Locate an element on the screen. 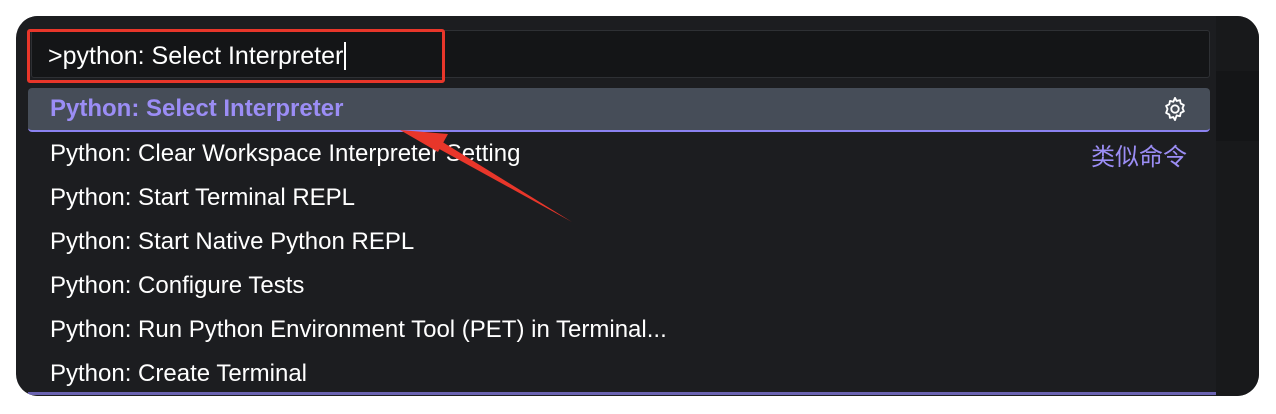 The image size is (1276, 414). command-item-label: Python: Configure Tests is located at coordinates (177, 285).